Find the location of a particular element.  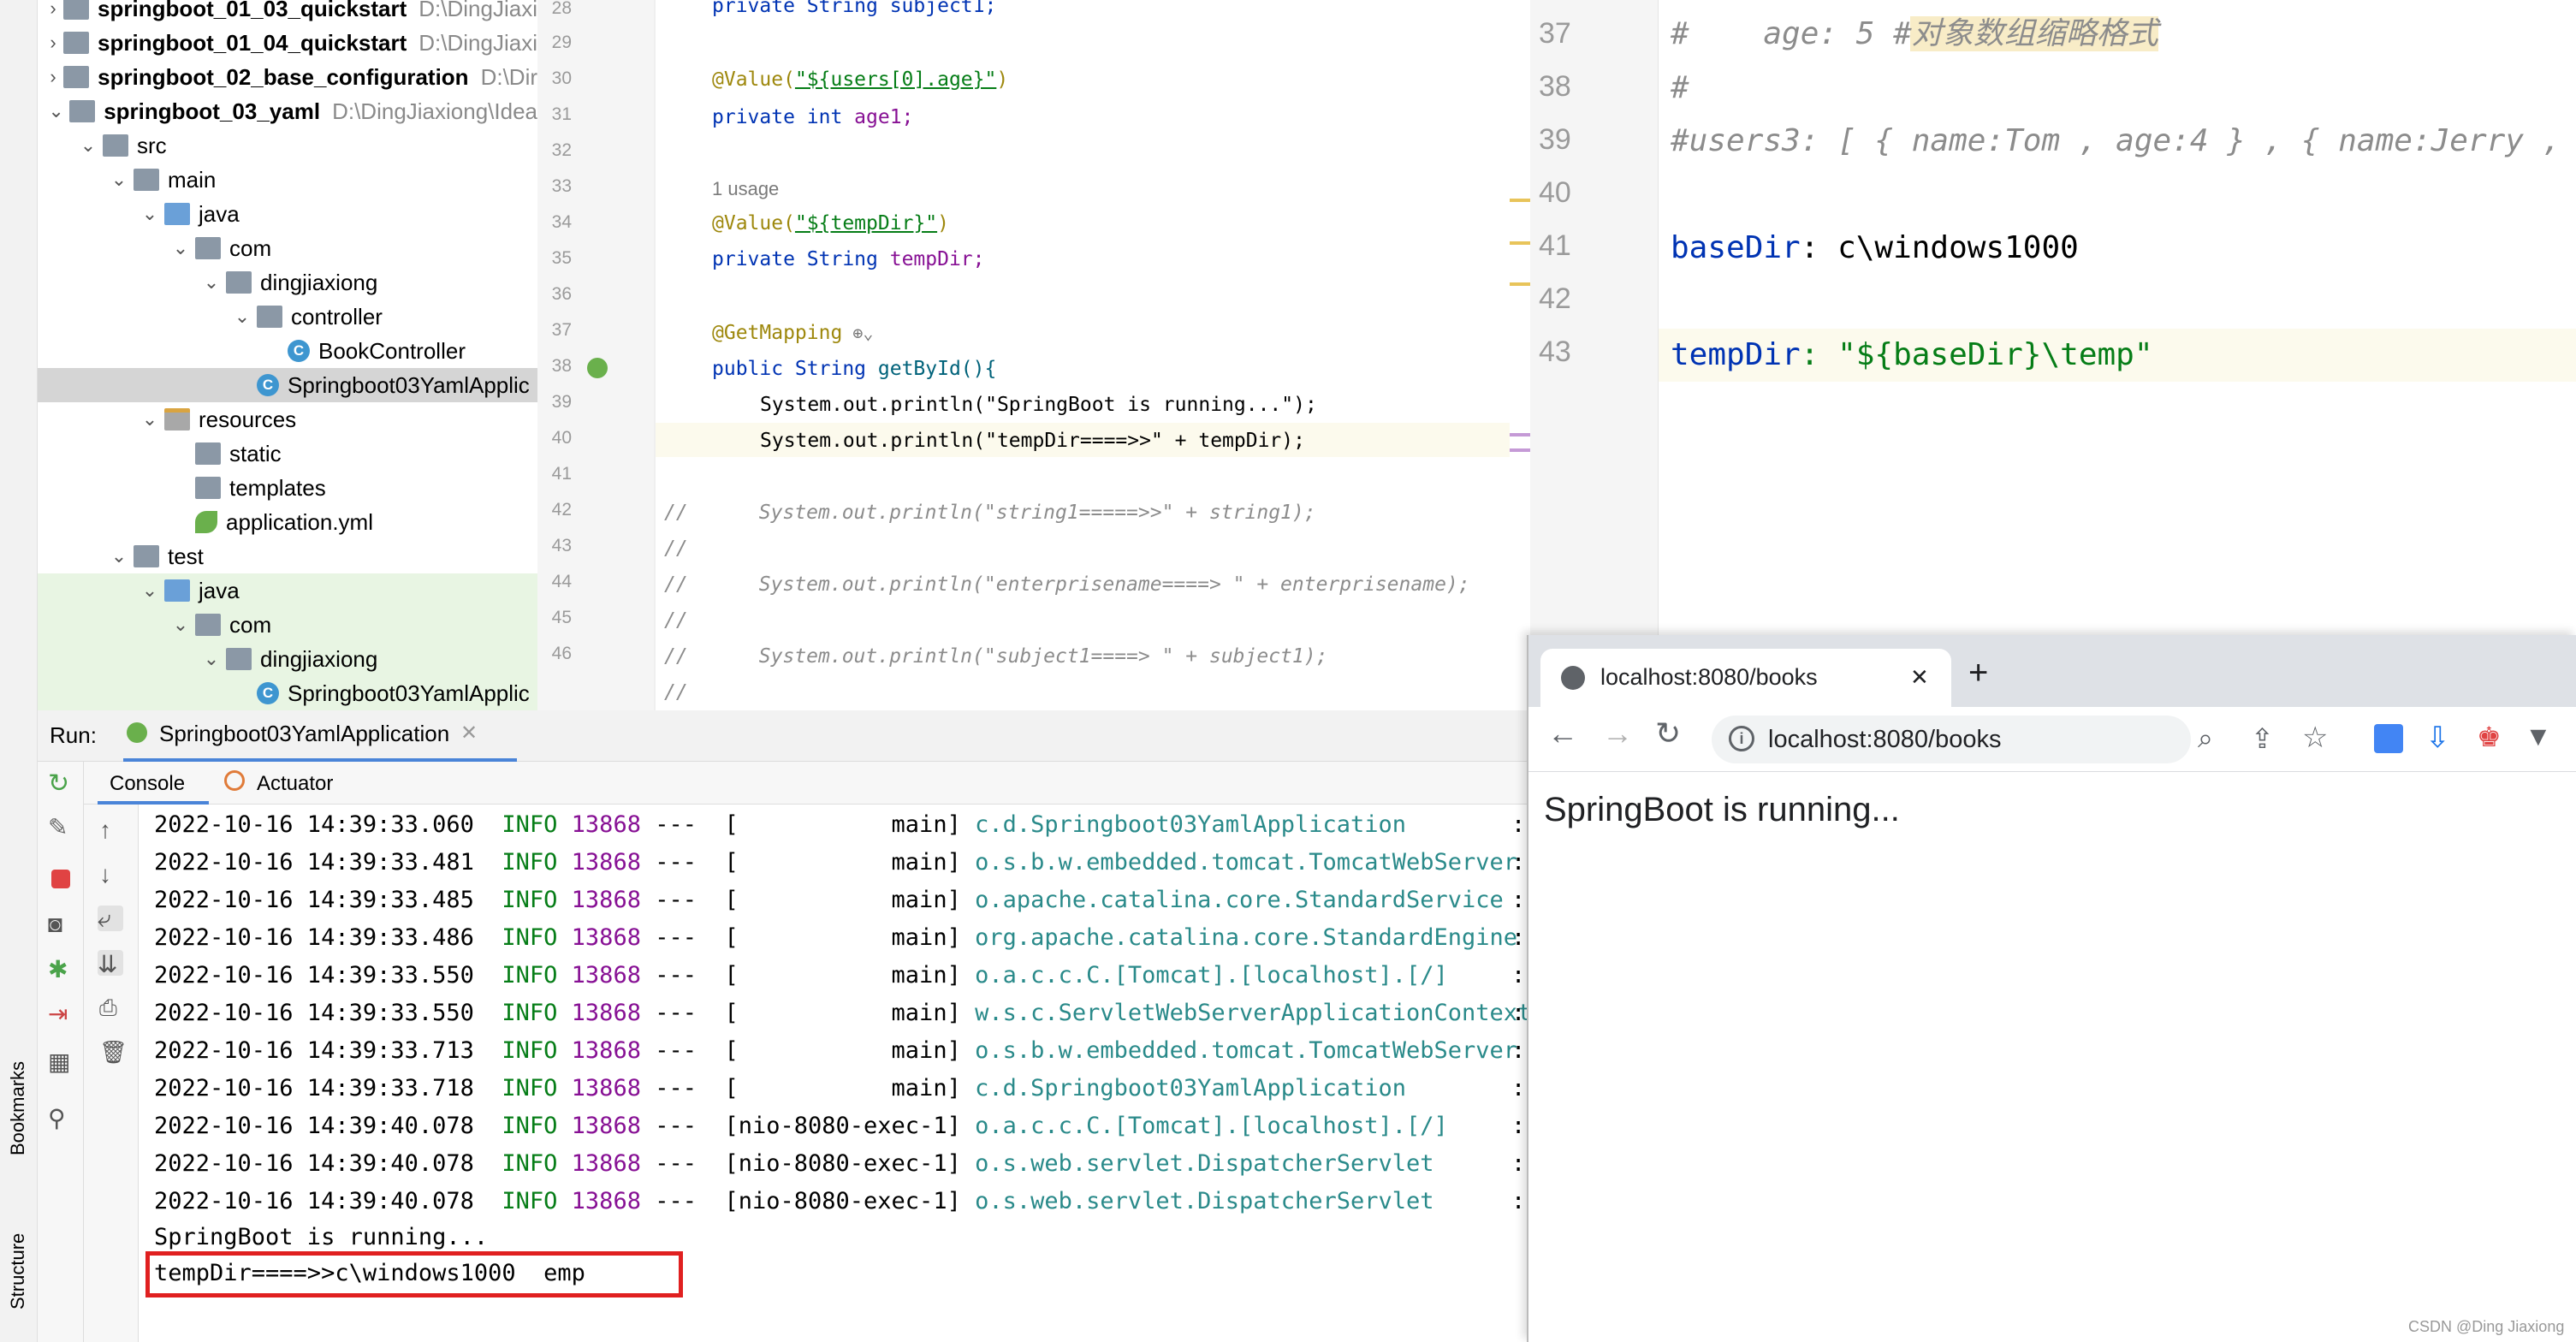

scroll-end-icon: ⇊ is located at coordinates (110, 963).